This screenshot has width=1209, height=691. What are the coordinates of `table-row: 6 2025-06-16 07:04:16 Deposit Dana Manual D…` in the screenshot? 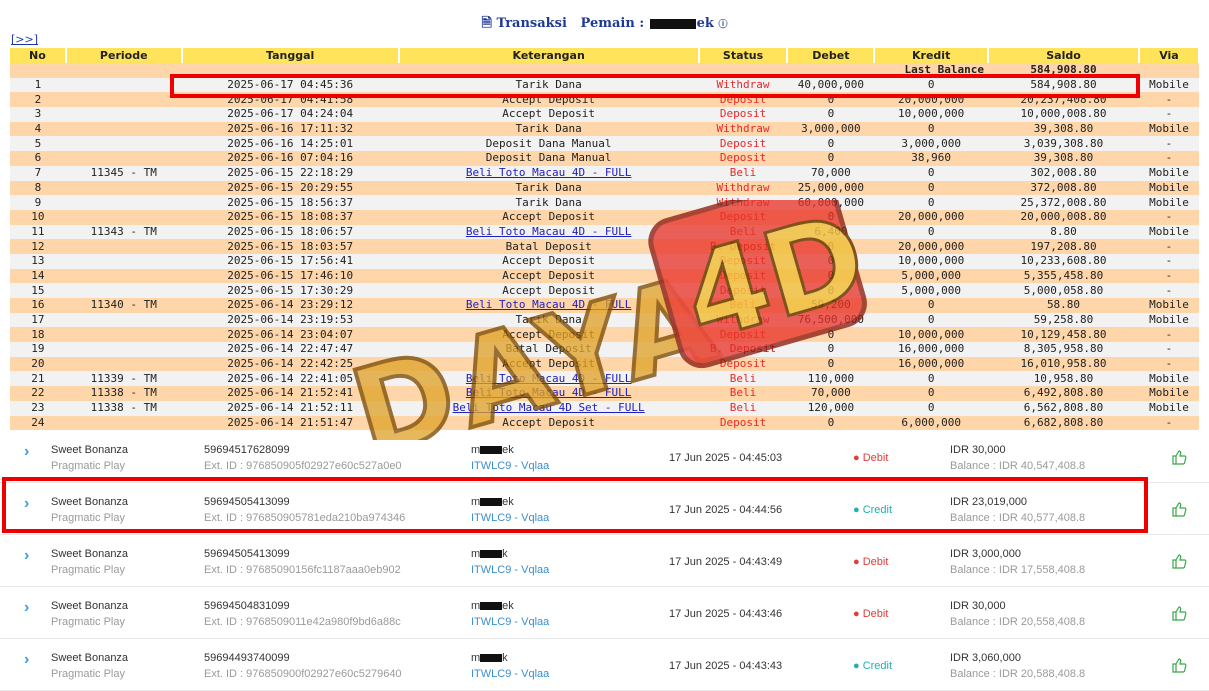 It's located at (604, 158).